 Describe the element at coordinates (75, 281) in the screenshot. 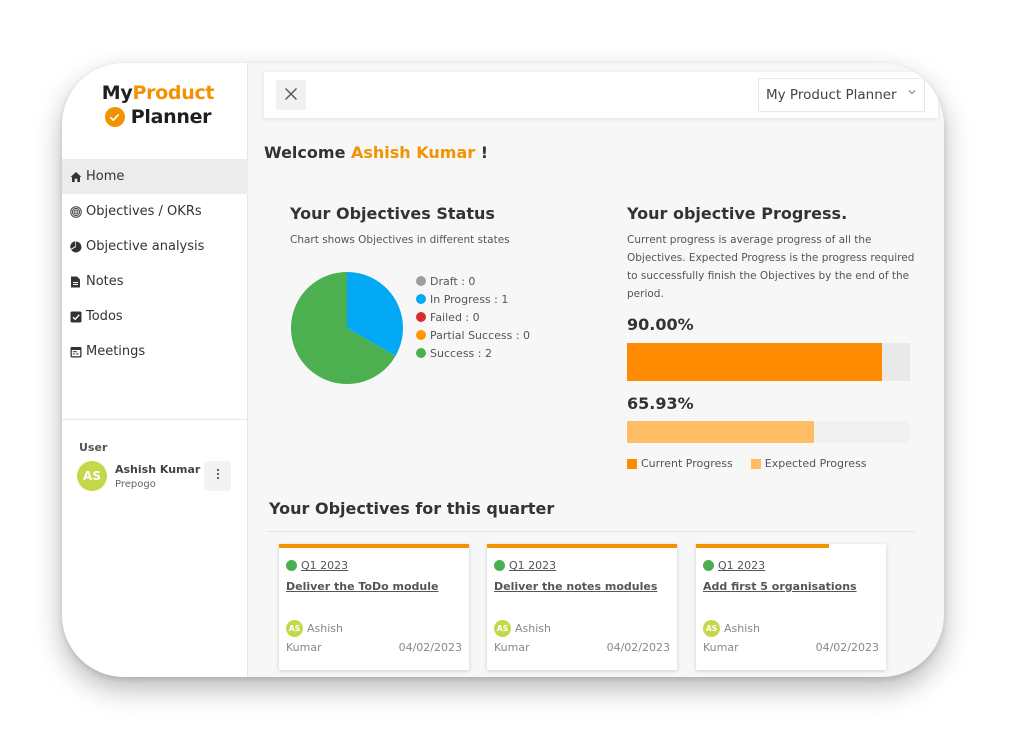

I see `note-icon` at that location.